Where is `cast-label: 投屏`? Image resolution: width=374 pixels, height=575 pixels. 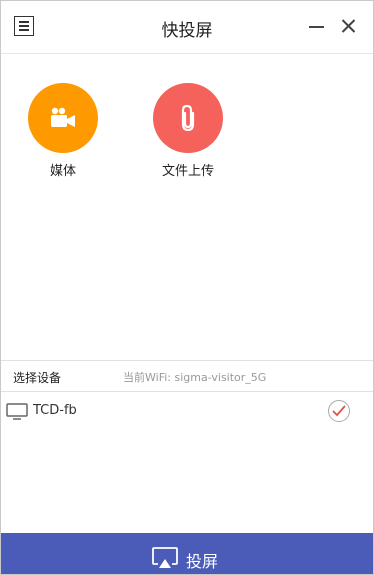 cast-label: 投屏 is located at coordinates (202, 561).